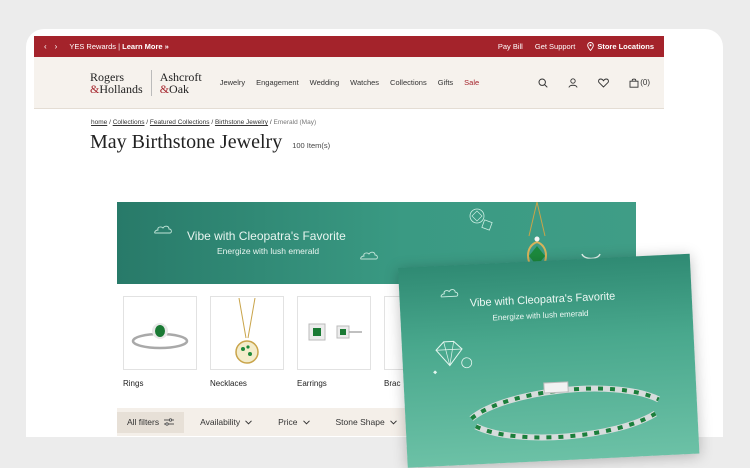  What do you see at coordinates (295, 122) in the screenshot?
I see `breadcrumb-current: Emerald (May)` at bounding box center [295, 122].